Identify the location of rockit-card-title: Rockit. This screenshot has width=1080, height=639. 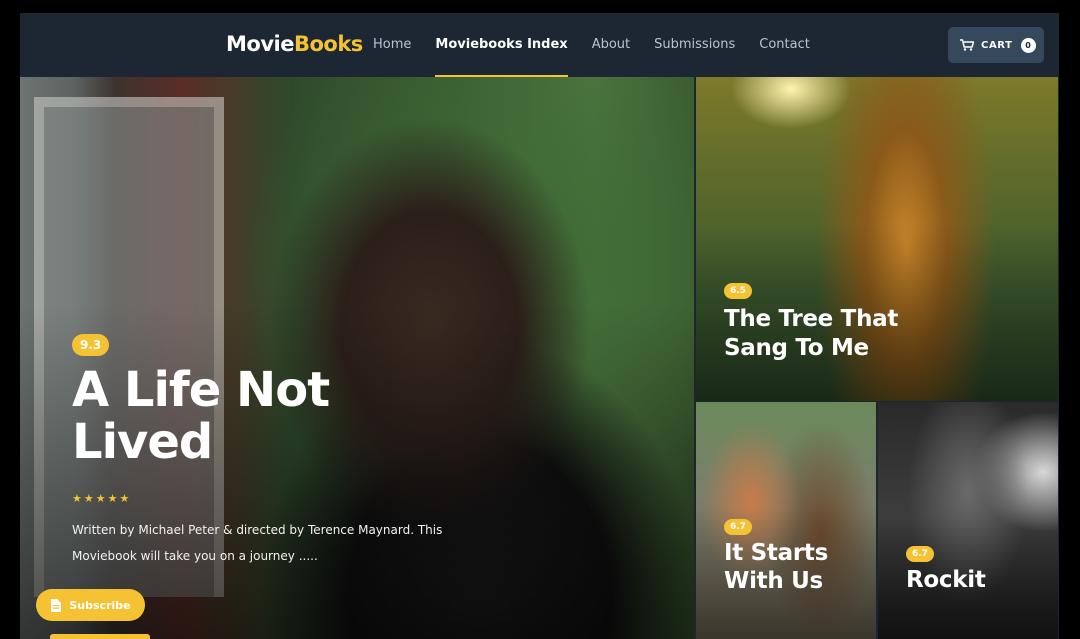
(946, 580).